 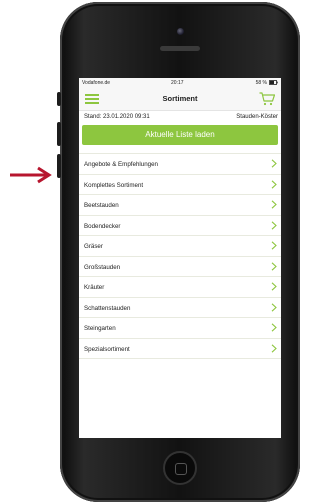 I want to click on category-label: Gräser, so click(x=93, y=246).